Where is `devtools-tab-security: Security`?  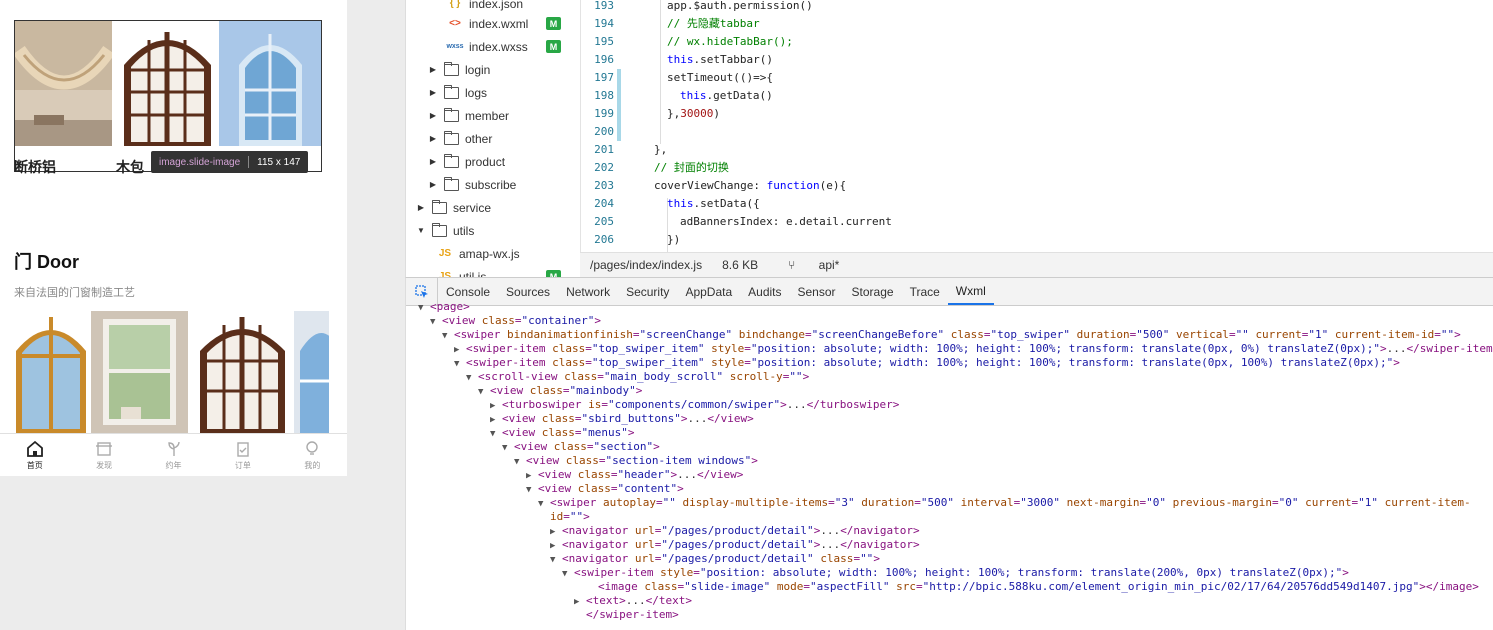 devtools-tab-security: Security is located at coordinates (647, 291).